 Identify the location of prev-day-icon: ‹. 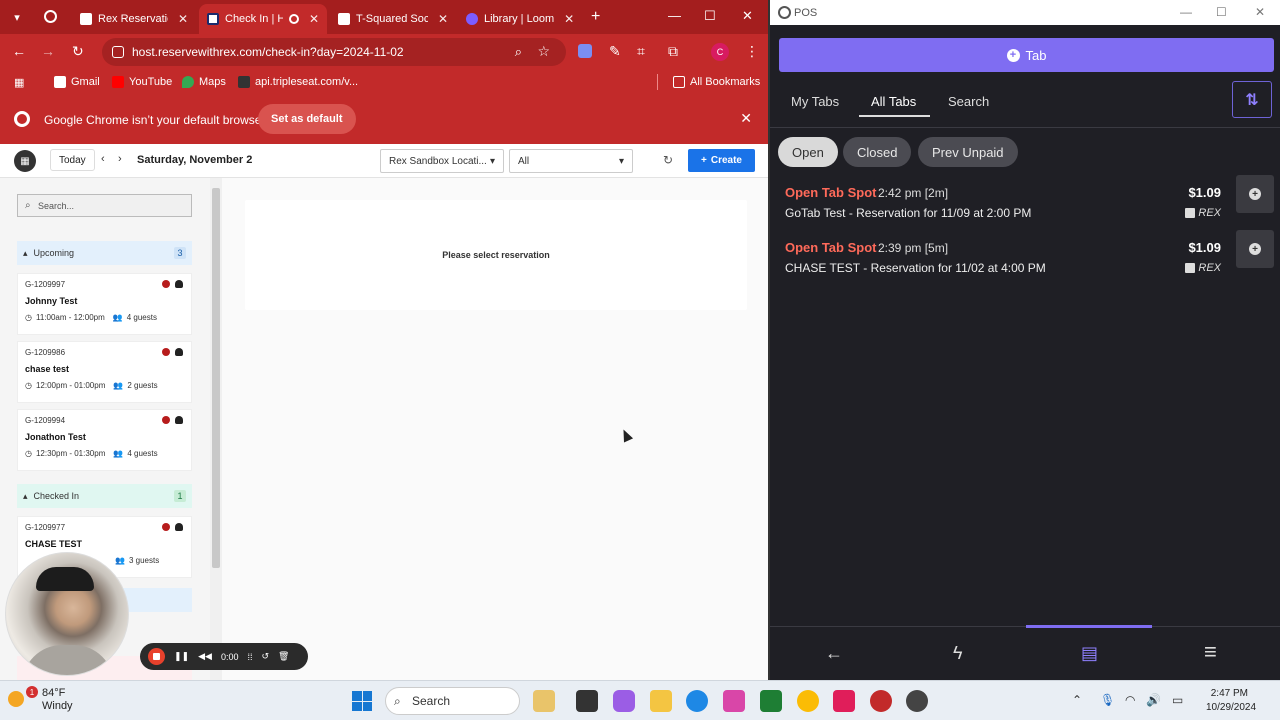
(103, 159).